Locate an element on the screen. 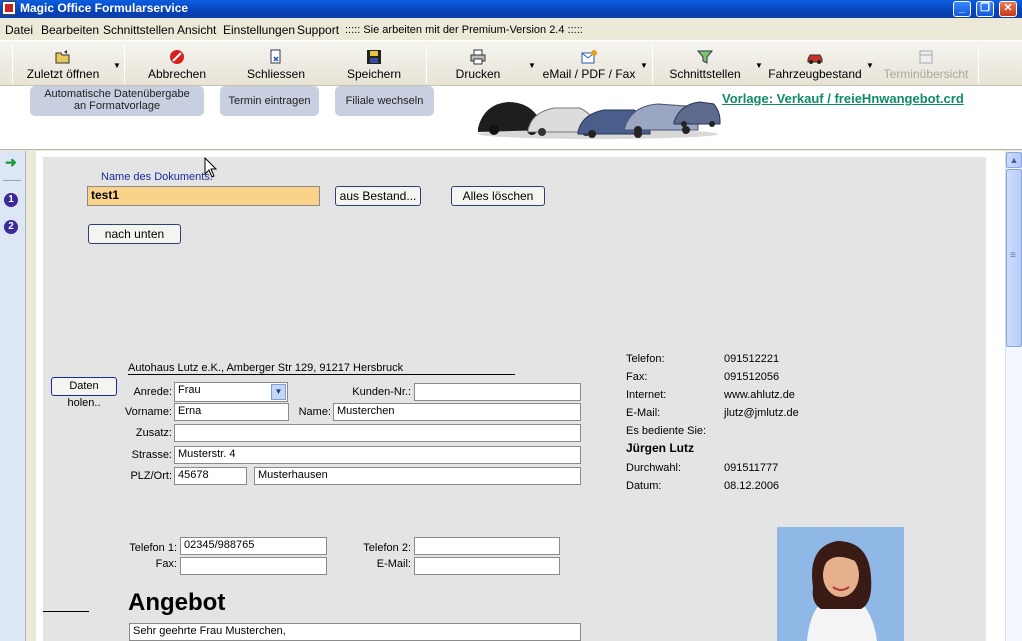  menu-schnittstellen: Schnittstellen is located at coordinates (138, 30).